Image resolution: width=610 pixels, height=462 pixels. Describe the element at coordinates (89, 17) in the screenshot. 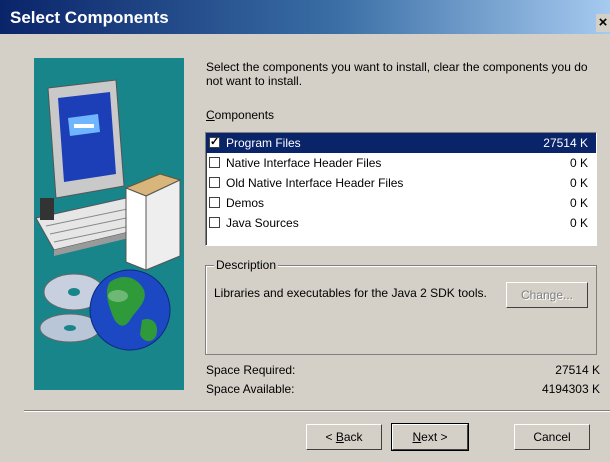

I see `window-title: Select Components` at that location.